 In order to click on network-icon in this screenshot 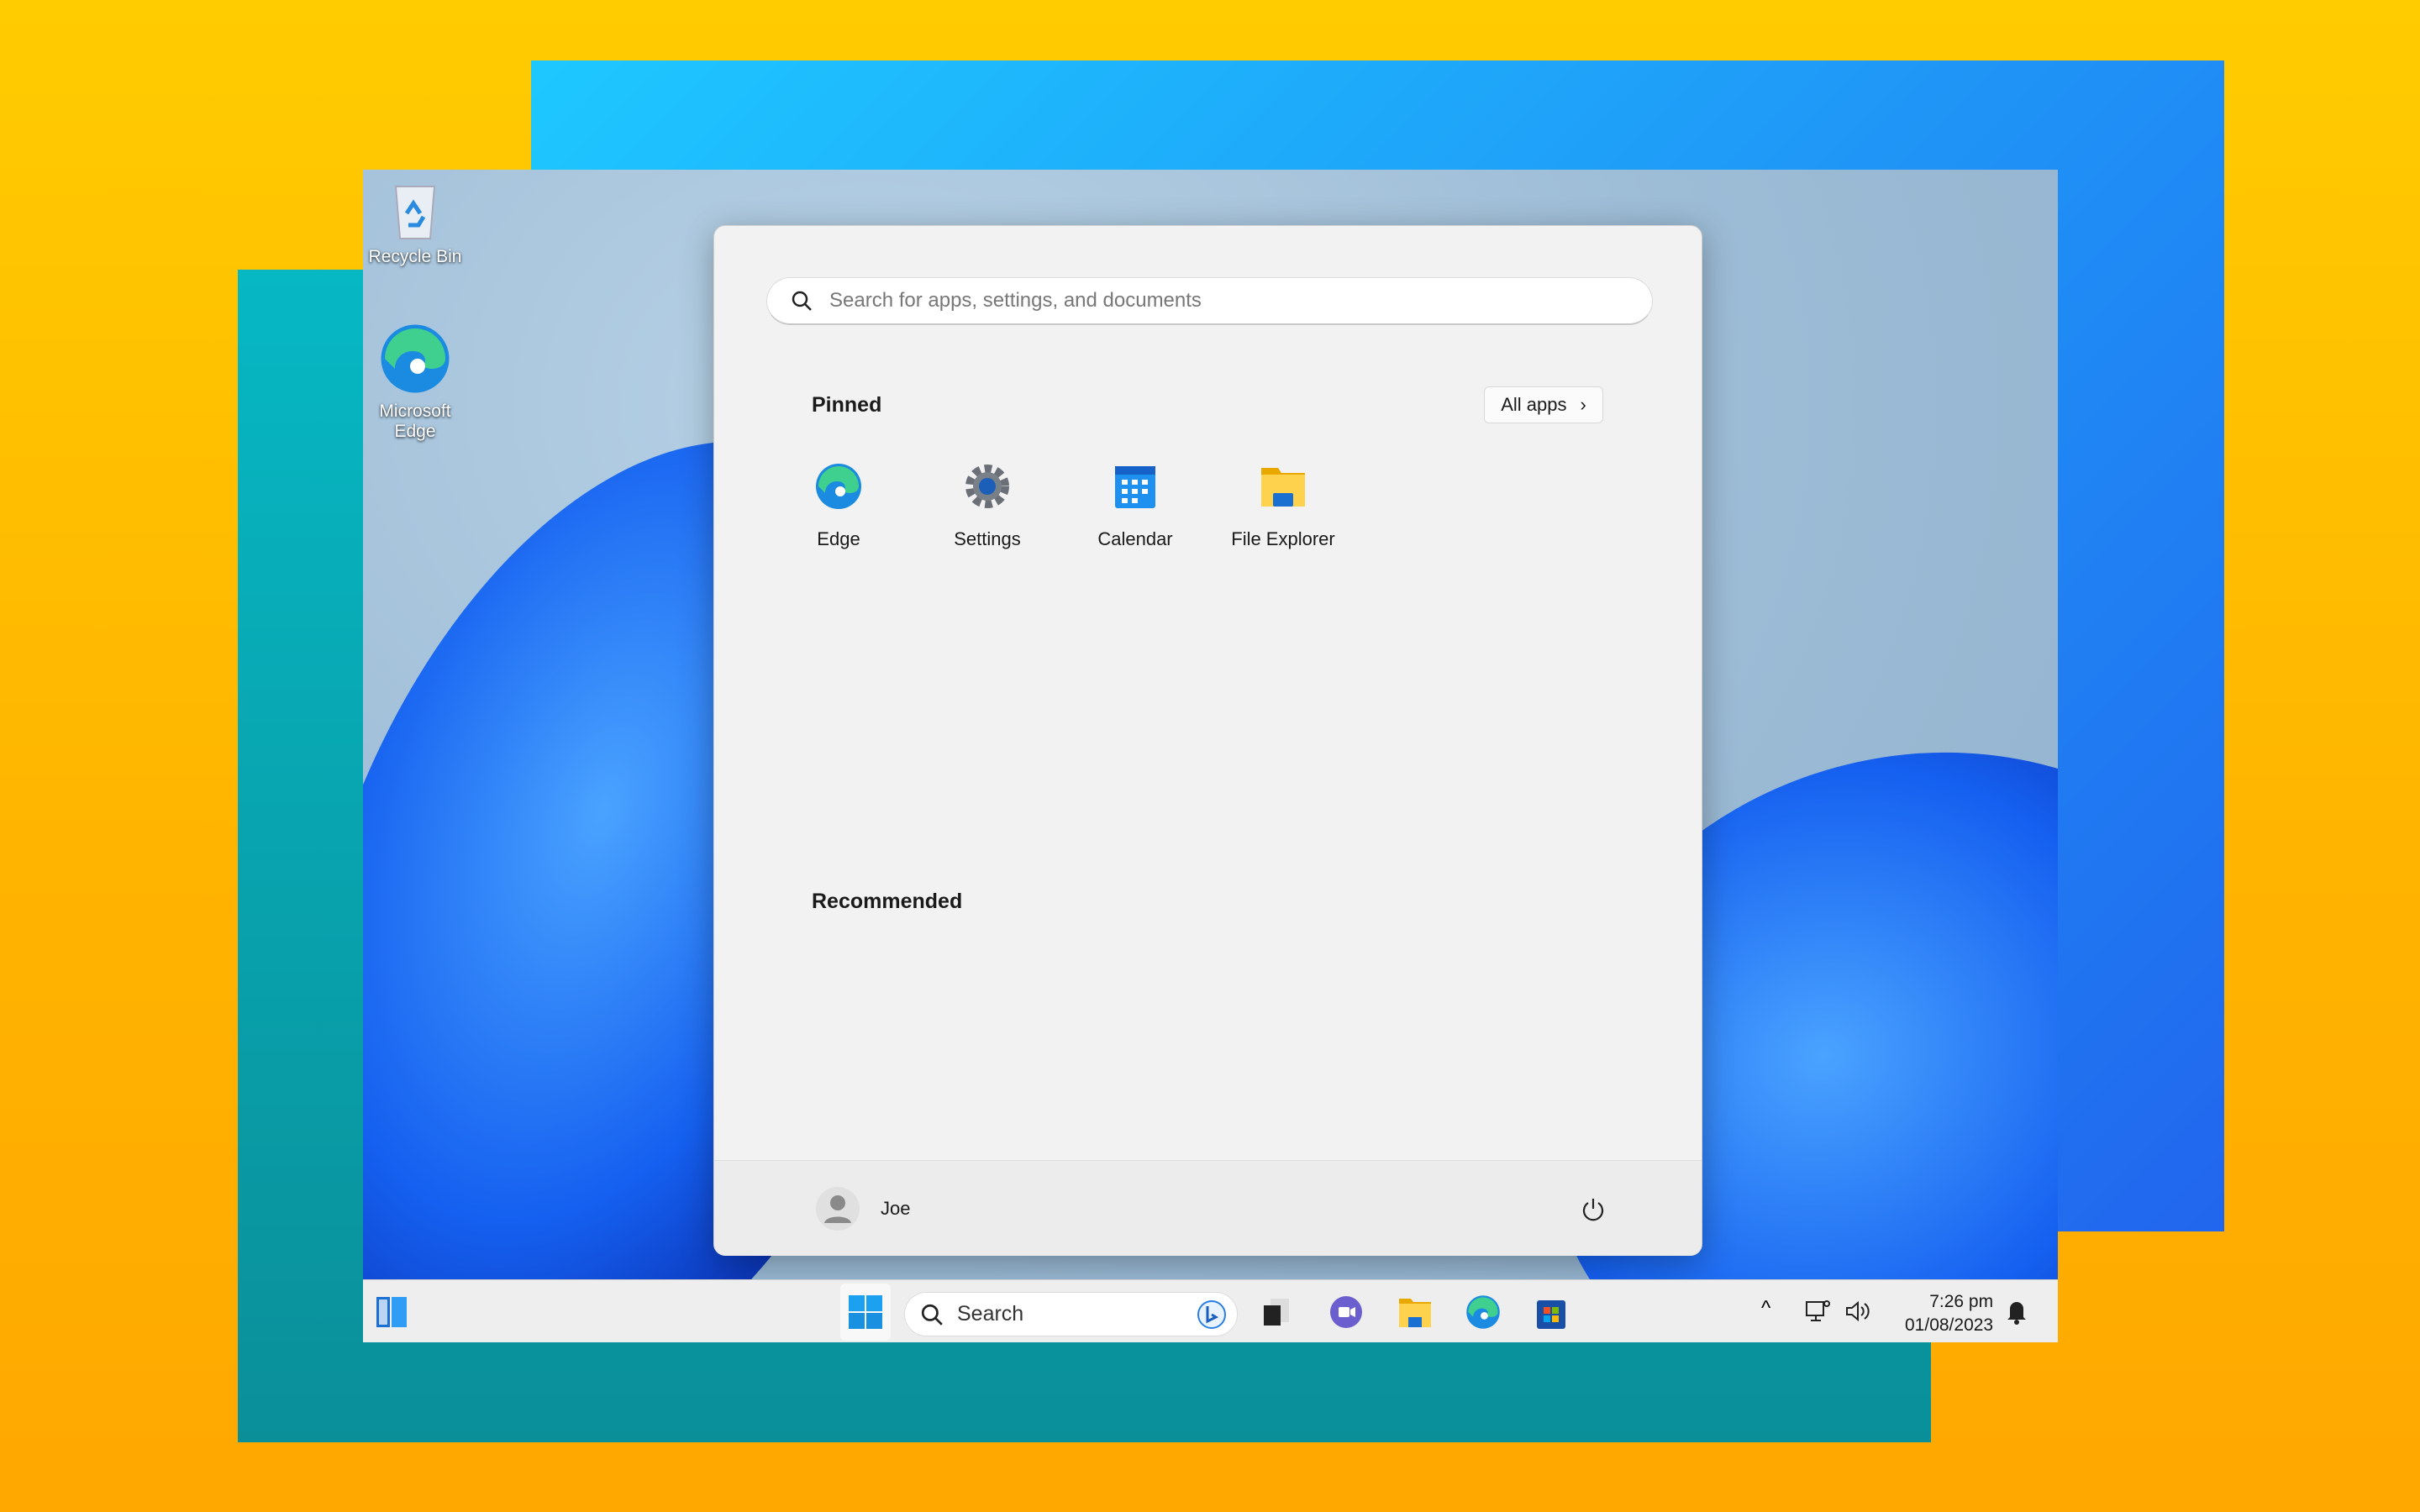, I will do `click(1818, 1311)`.